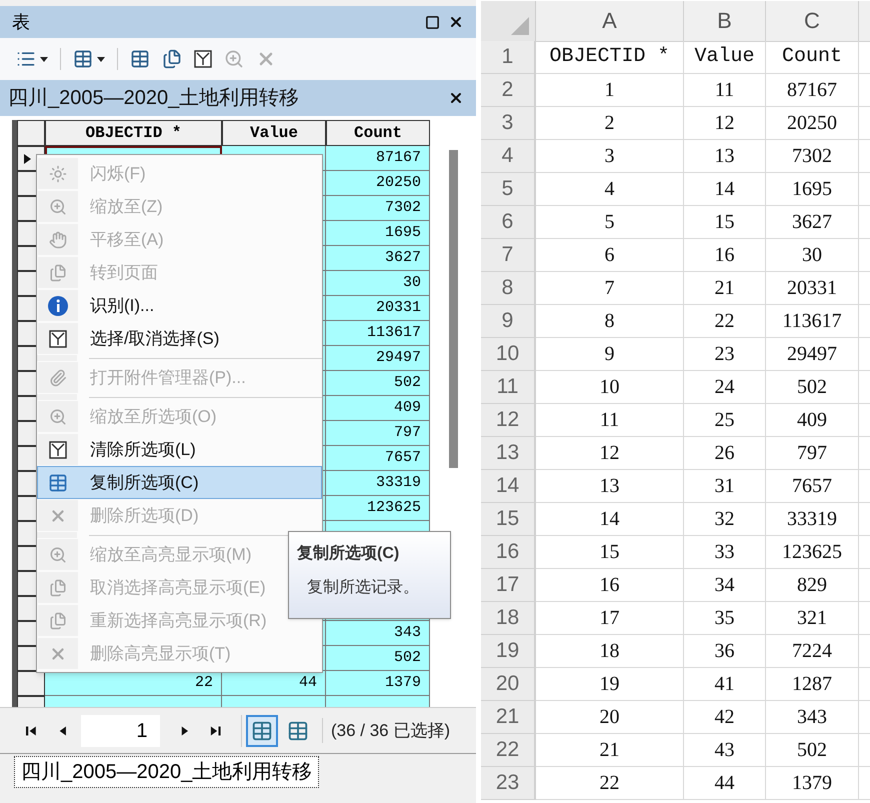 The height and width of the screenshot is (803, 870). What do you see at coordinates (161, 449) in the screenshot?
I see `menu-item: 清除所选项(L)` at bounding box center [161, 449].